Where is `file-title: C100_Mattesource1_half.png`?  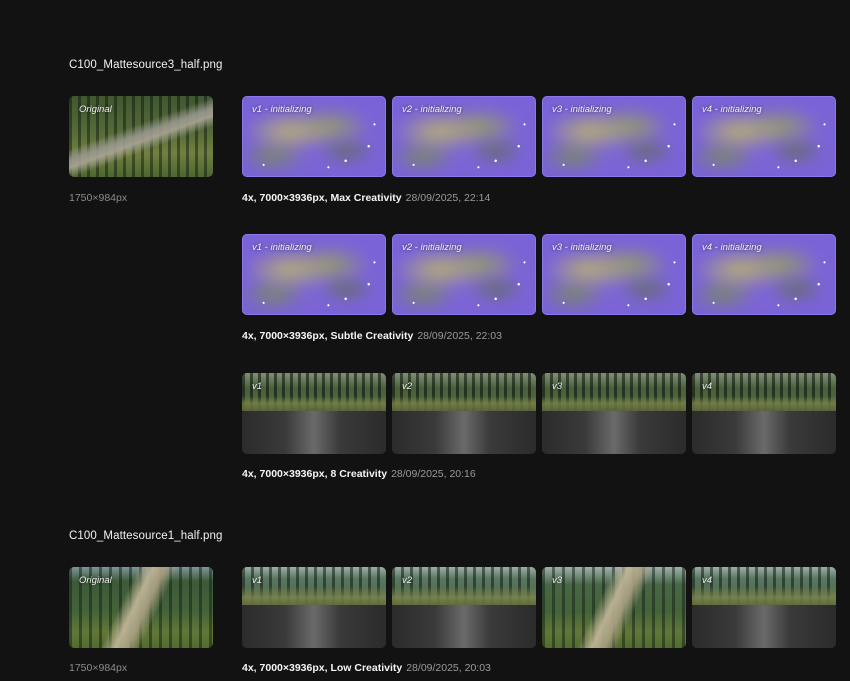 file-title: C100_Mattesource1_half.png is located at coordinates (146, 536).